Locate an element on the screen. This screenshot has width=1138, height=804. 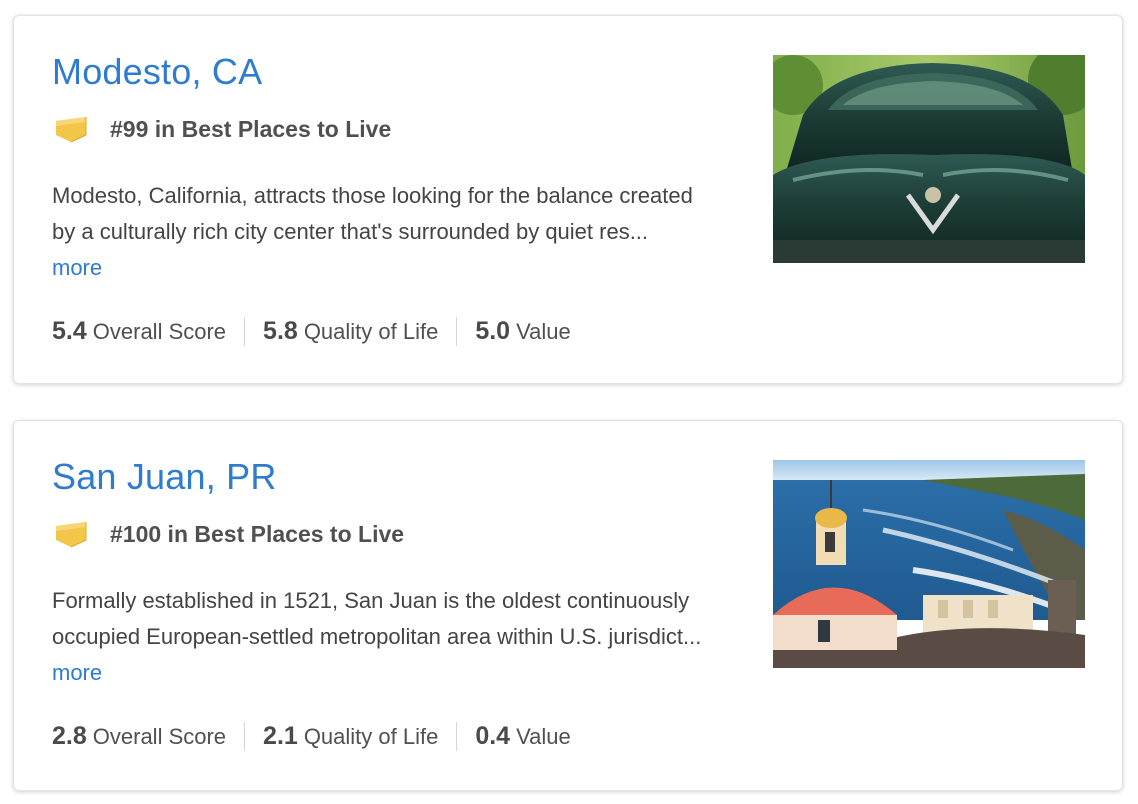
value-score: 0.4 Value is located at coordinates (522, 736).